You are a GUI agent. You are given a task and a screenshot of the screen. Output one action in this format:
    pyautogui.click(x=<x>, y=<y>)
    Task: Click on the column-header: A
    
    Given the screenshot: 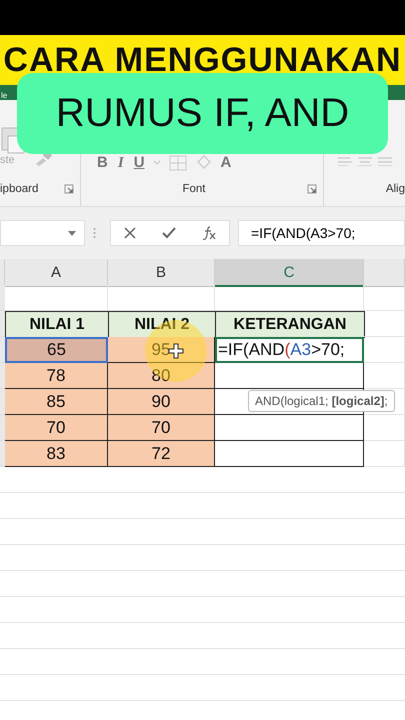 What is the action you would take?
    pyautogui.click(x=56, y=273)
    